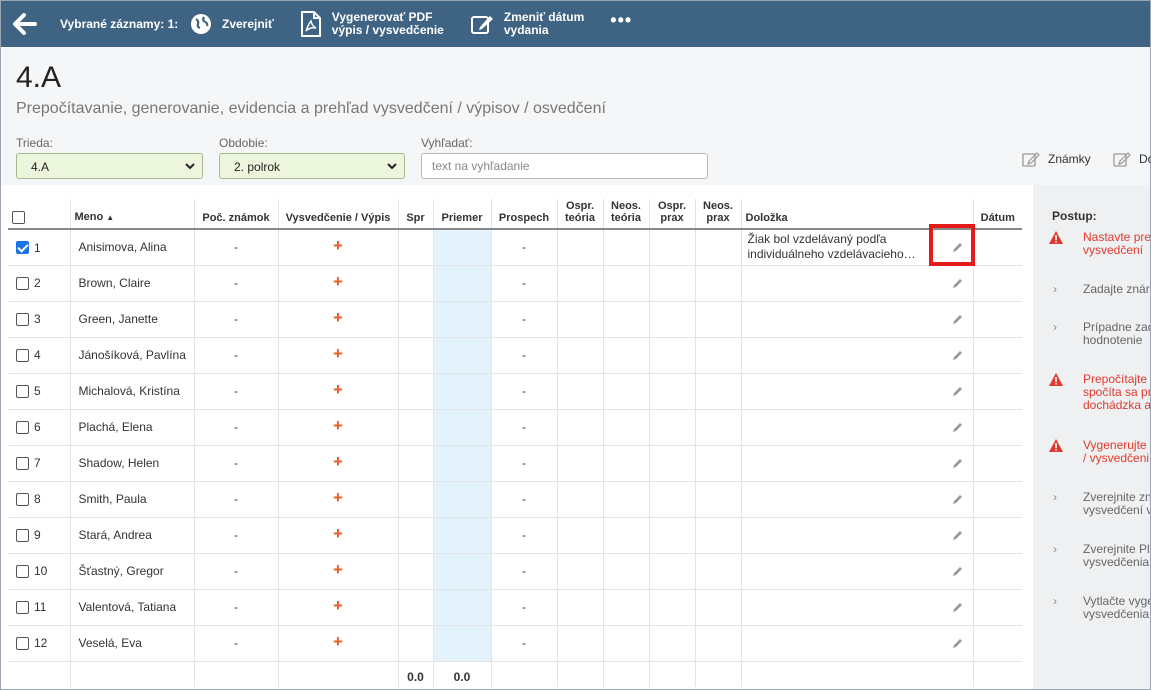  Describe the element at coordinates (515, 427) in the screenshot. I see `table-row: 6 Plachá, Elena - + -` at that location.